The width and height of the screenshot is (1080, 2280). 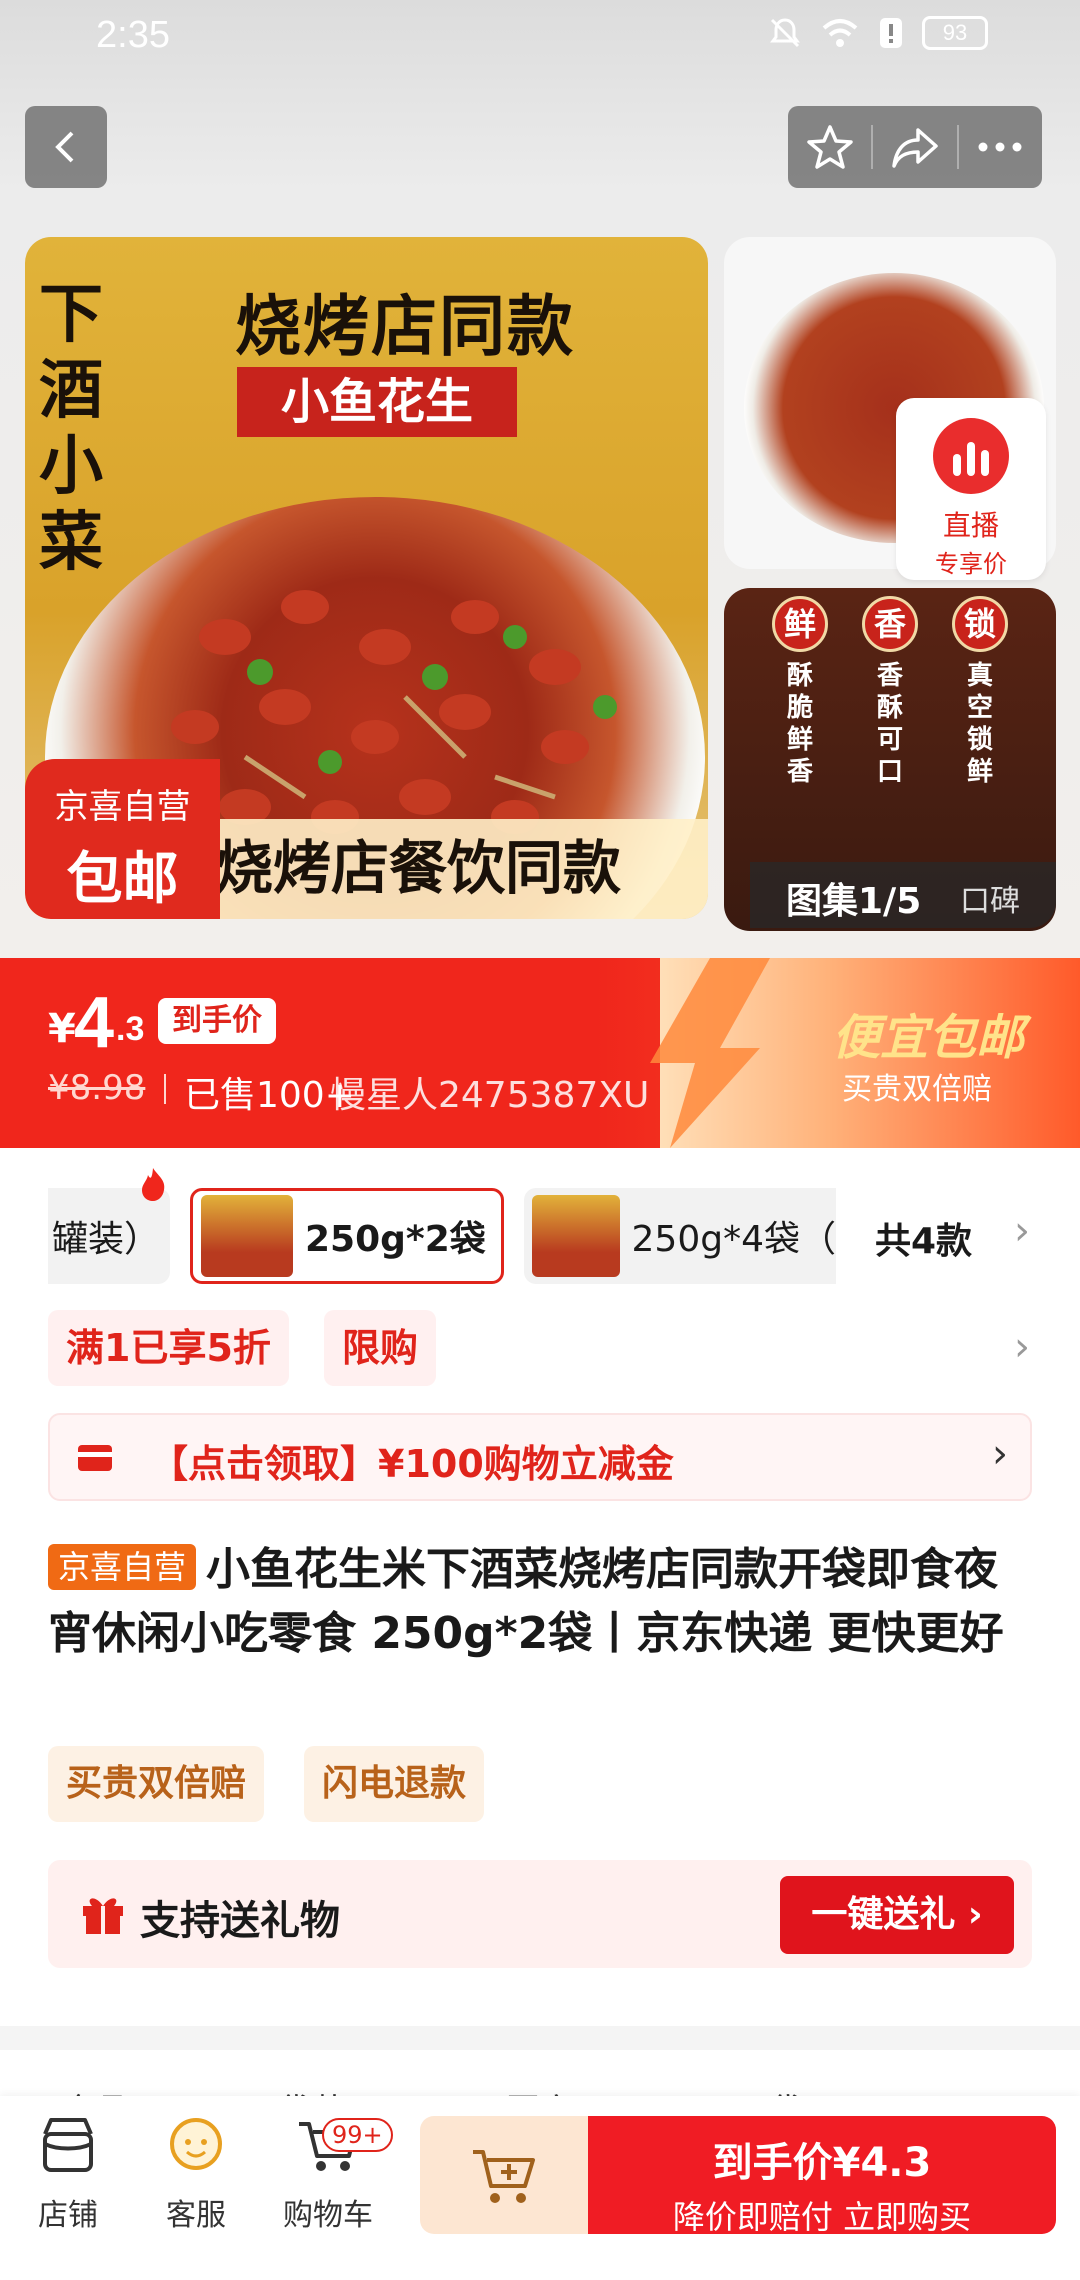 What do you see at coordinates (889, 724) in the screenshot?
I see `seal-fragrant-text: 香酥可口` at bounding box center [889, 724].